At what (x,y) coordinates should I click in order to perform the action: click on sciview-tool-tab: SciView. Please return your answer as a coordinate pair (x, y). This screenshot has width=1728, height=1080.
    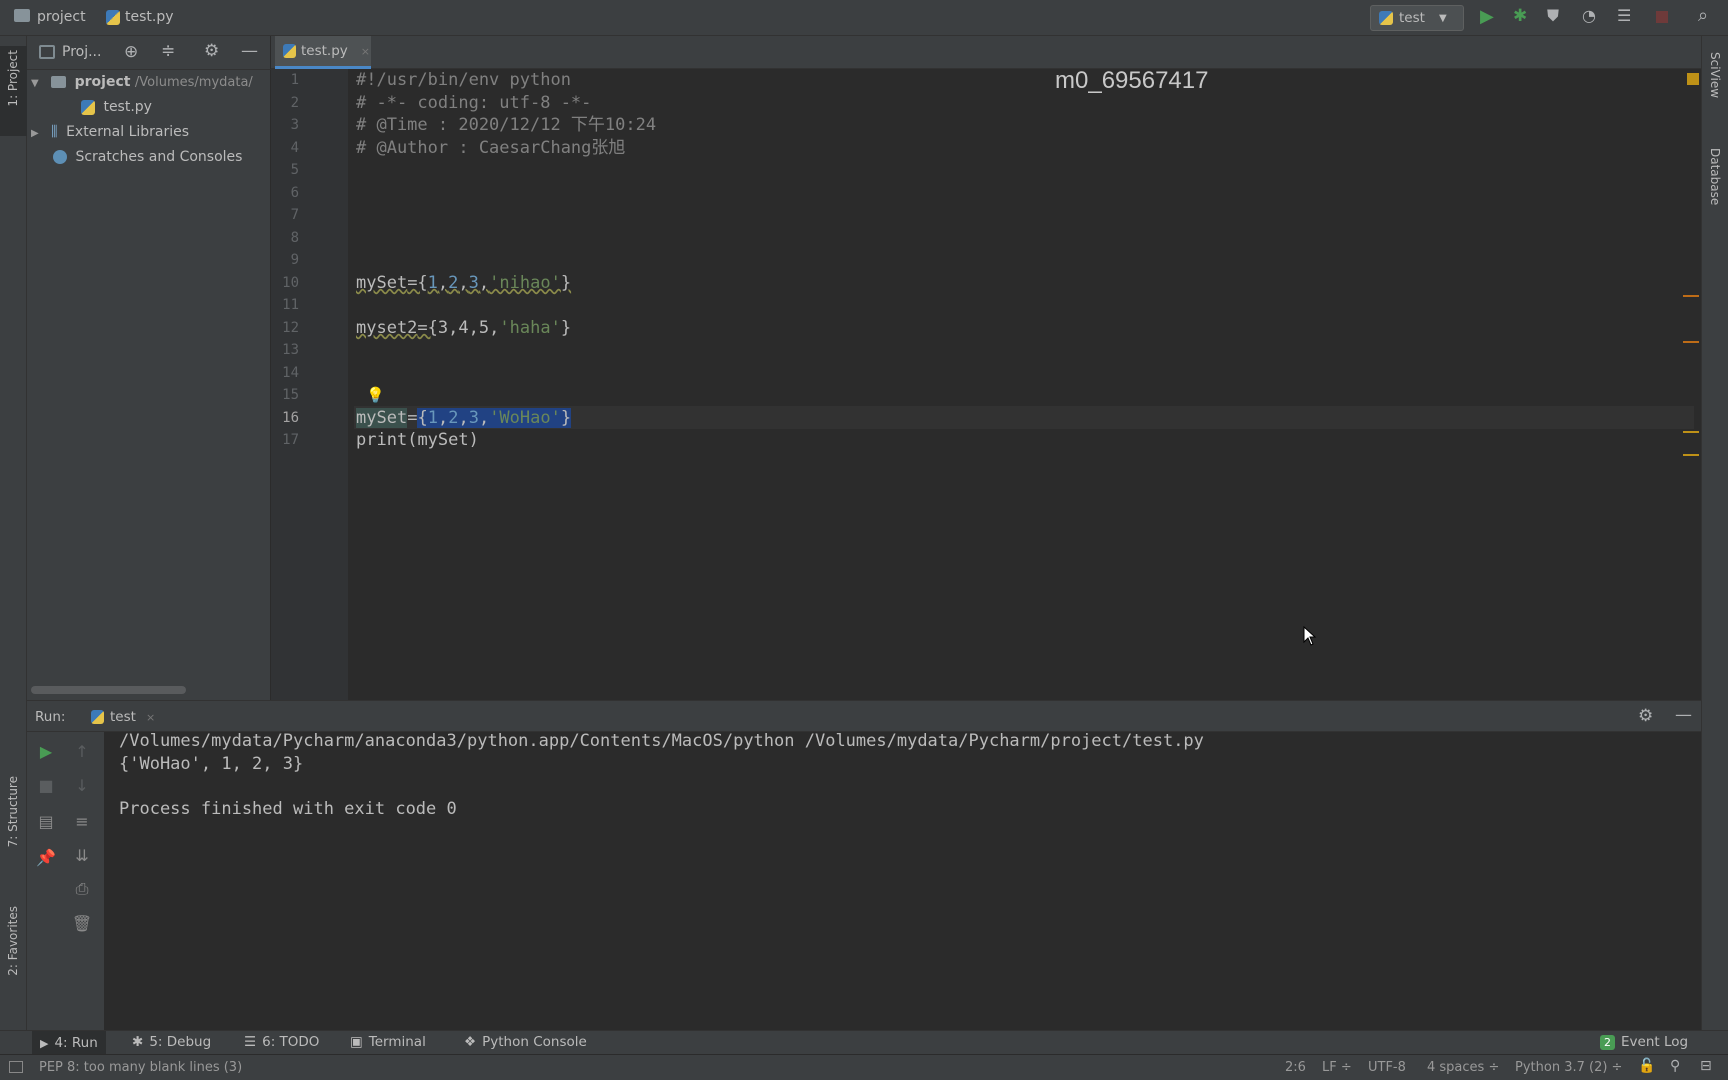
    Looking at the image, I should click on (1715, 75).